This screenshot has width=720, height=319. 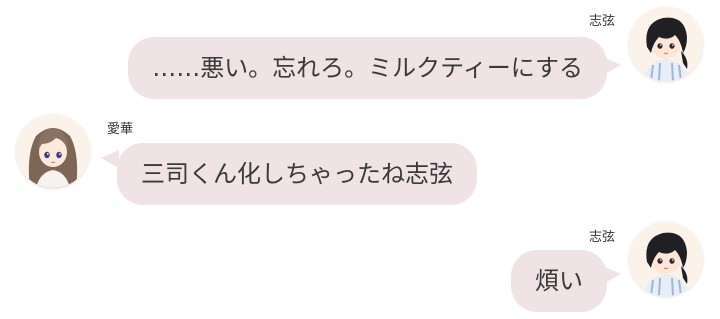 What do you see at coordinates (53, 151) in the screenshot?
I see `aika-avatar-icon` at bounding box center [53, 151].